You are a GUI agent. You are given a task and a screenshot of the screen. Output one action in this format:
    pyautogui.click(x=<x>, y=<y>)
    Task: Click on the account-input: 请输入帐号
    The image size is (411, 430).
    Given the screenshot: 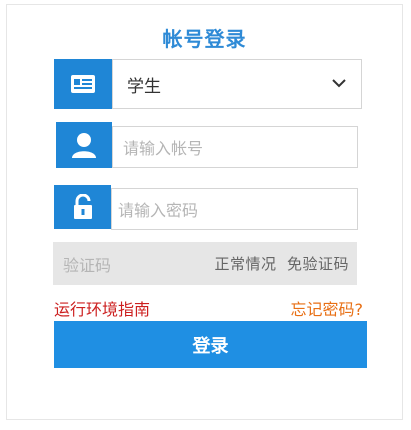 What is the action you would take?
    pyautogui.click(x=235, y=147)
    